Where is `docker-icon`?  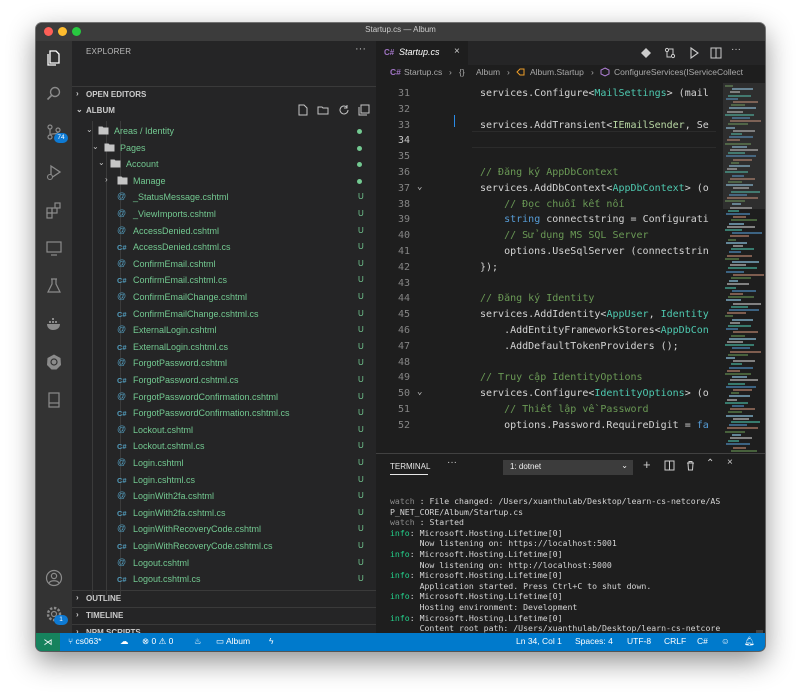 docker-icon is located at coordinates (54, 324).